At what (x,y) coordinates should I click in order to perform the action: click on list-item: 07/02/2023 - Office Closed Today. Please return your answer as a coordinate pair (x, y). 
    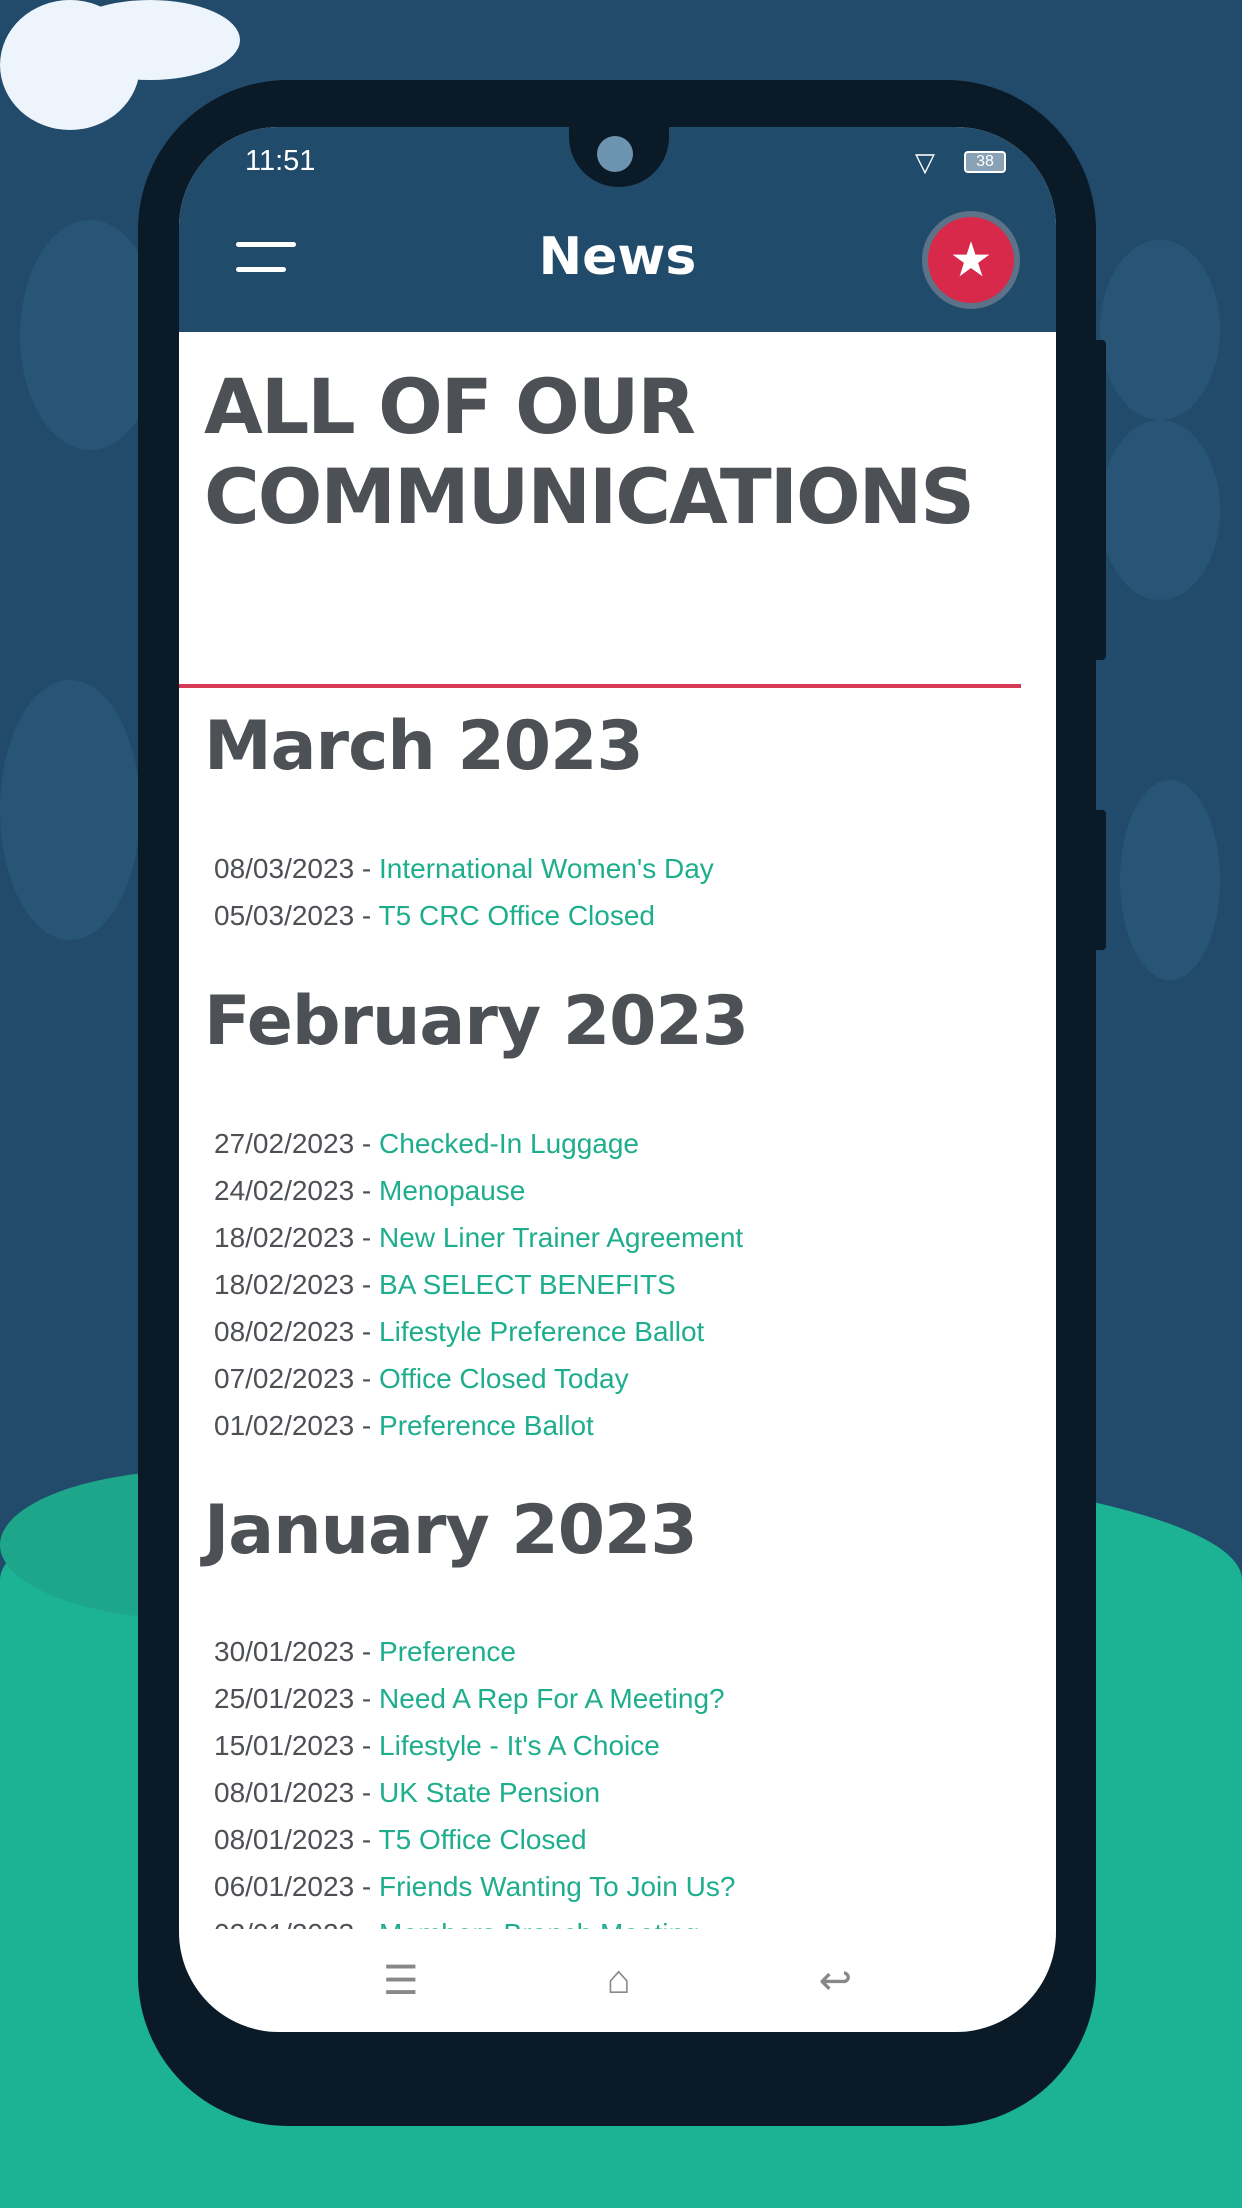
    Looking at the image, I should click on (421, 1378).